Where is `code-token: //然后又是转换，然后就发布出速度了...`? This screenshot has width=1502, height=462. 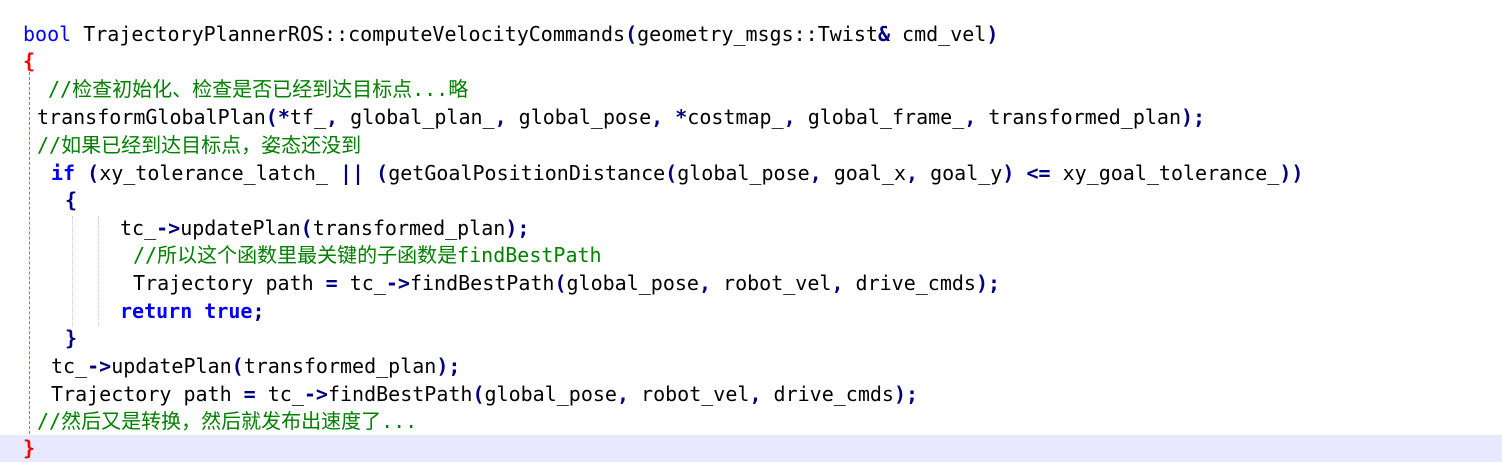
code-token: //然后又是转换，然后就发布出速度了... is located at coordinates (227, 421).